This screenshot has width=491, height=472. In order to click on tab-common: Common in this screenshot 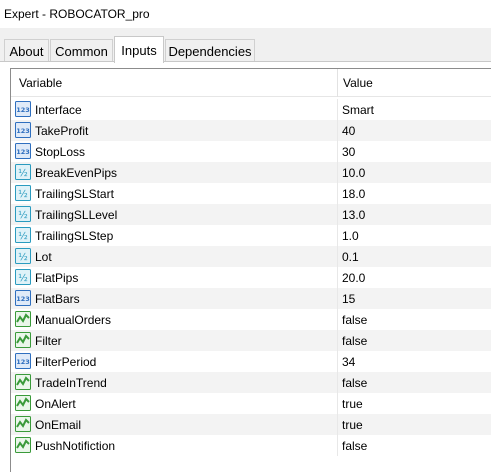, I will do `click(81, 50)`.